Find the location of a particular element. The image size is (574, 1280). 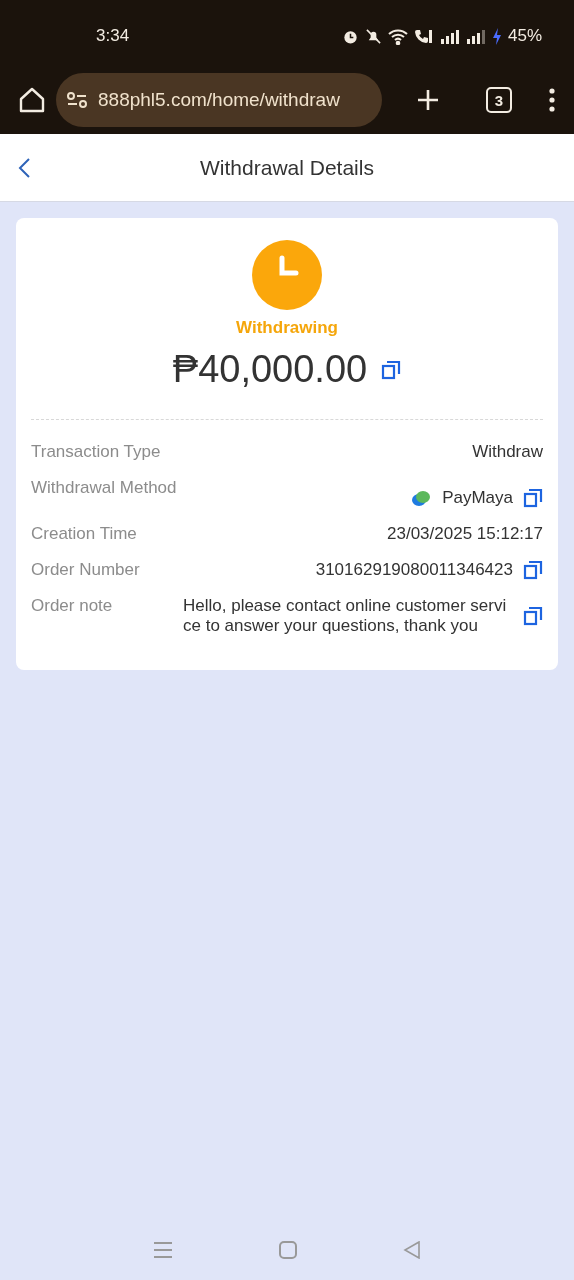

menu-icon is located at coordinates (552, 100).